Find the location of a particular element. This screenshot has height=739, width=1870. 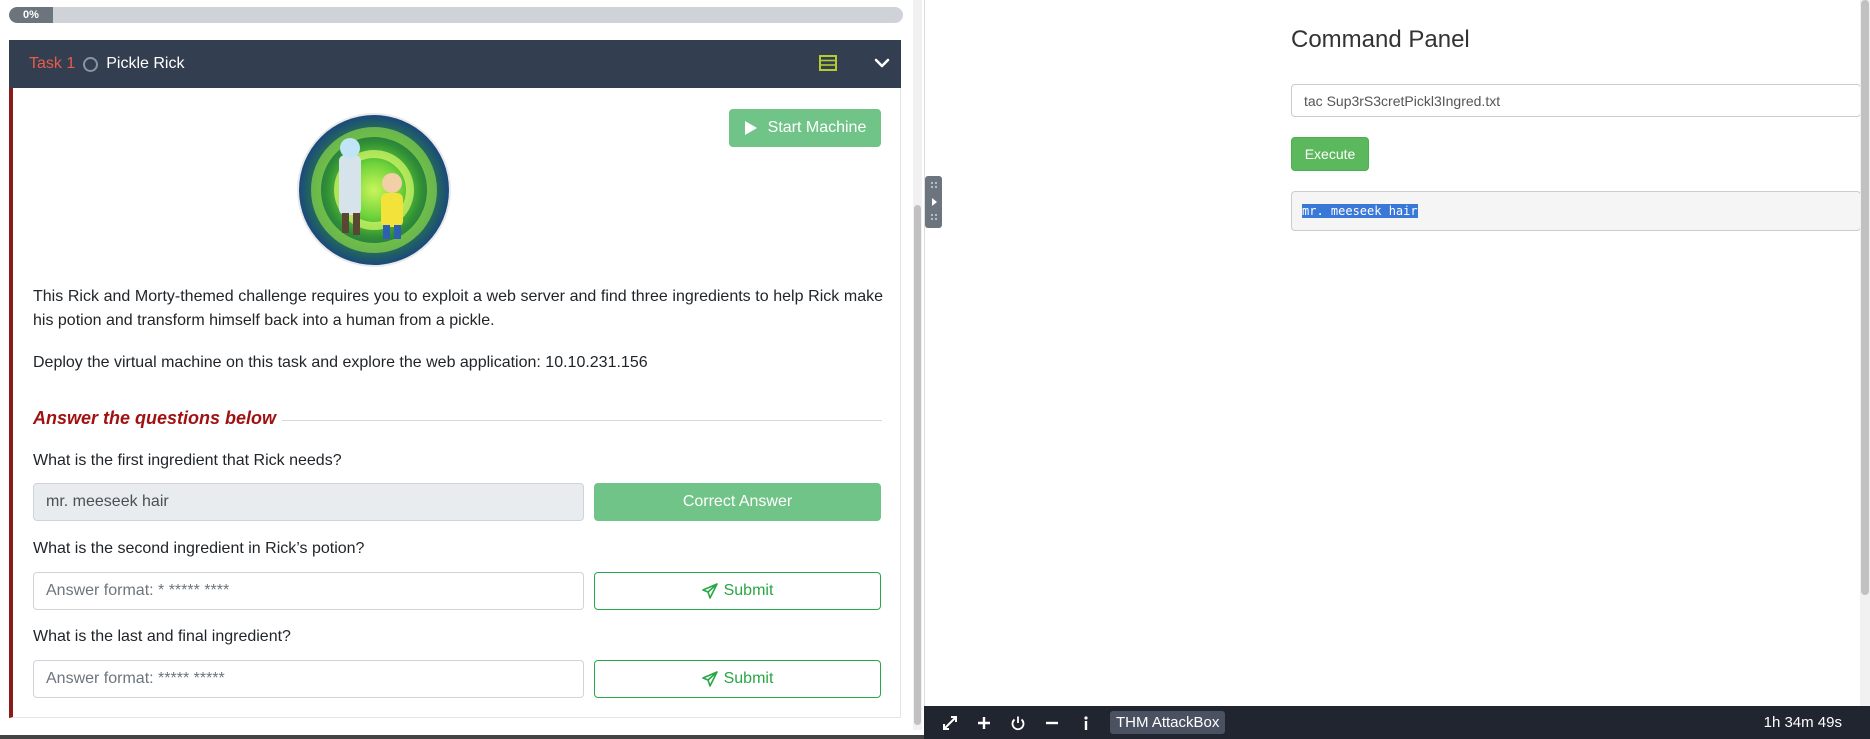

answer-field: Answer format: ***** ***** is located at coordinates (308, 679).